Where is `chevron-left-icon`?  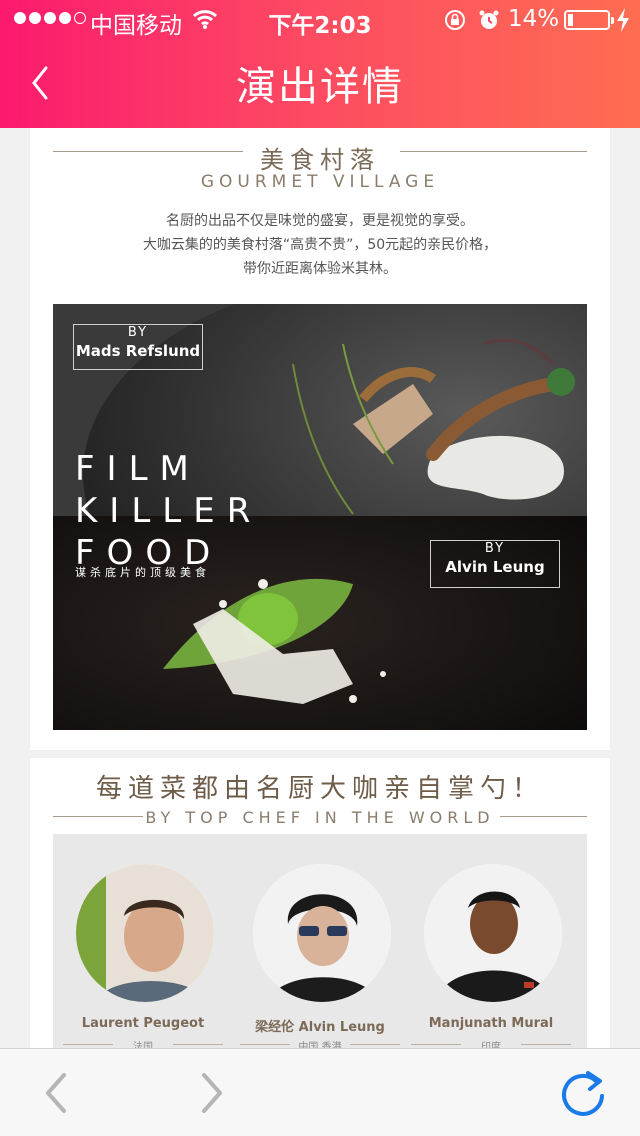 chevron-left-icon is located at coordinates (56, 1093).